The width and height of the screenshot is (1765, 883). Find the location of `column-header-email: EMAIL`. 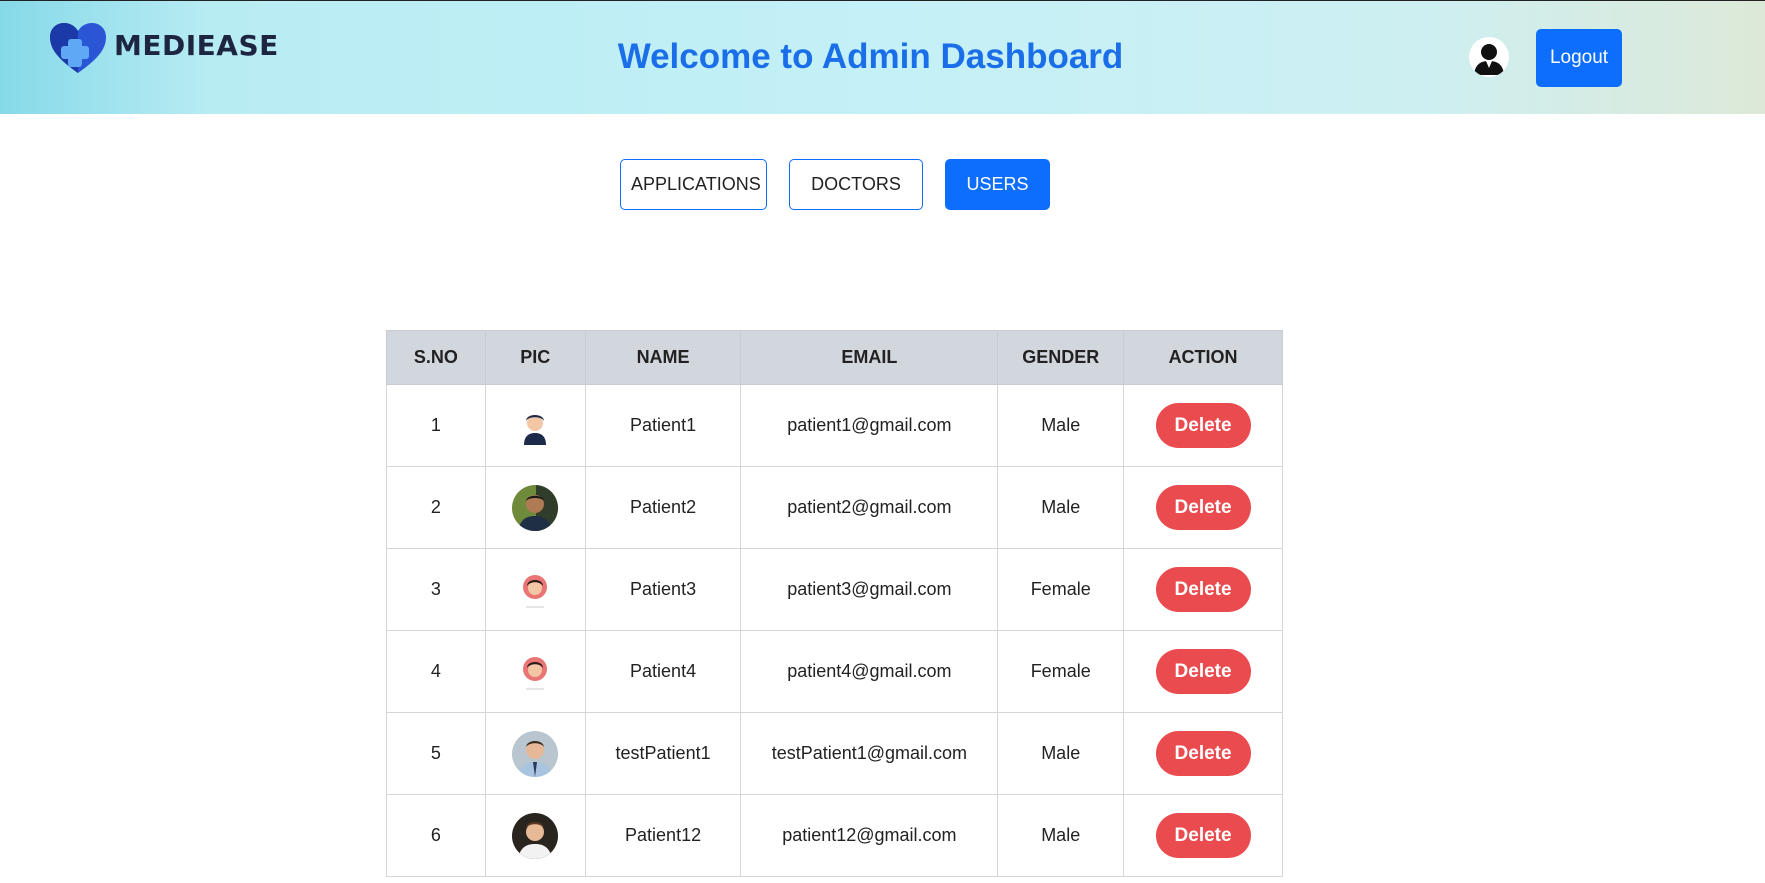

column-header-email: EMAIL is located at coordinates (869, 357).